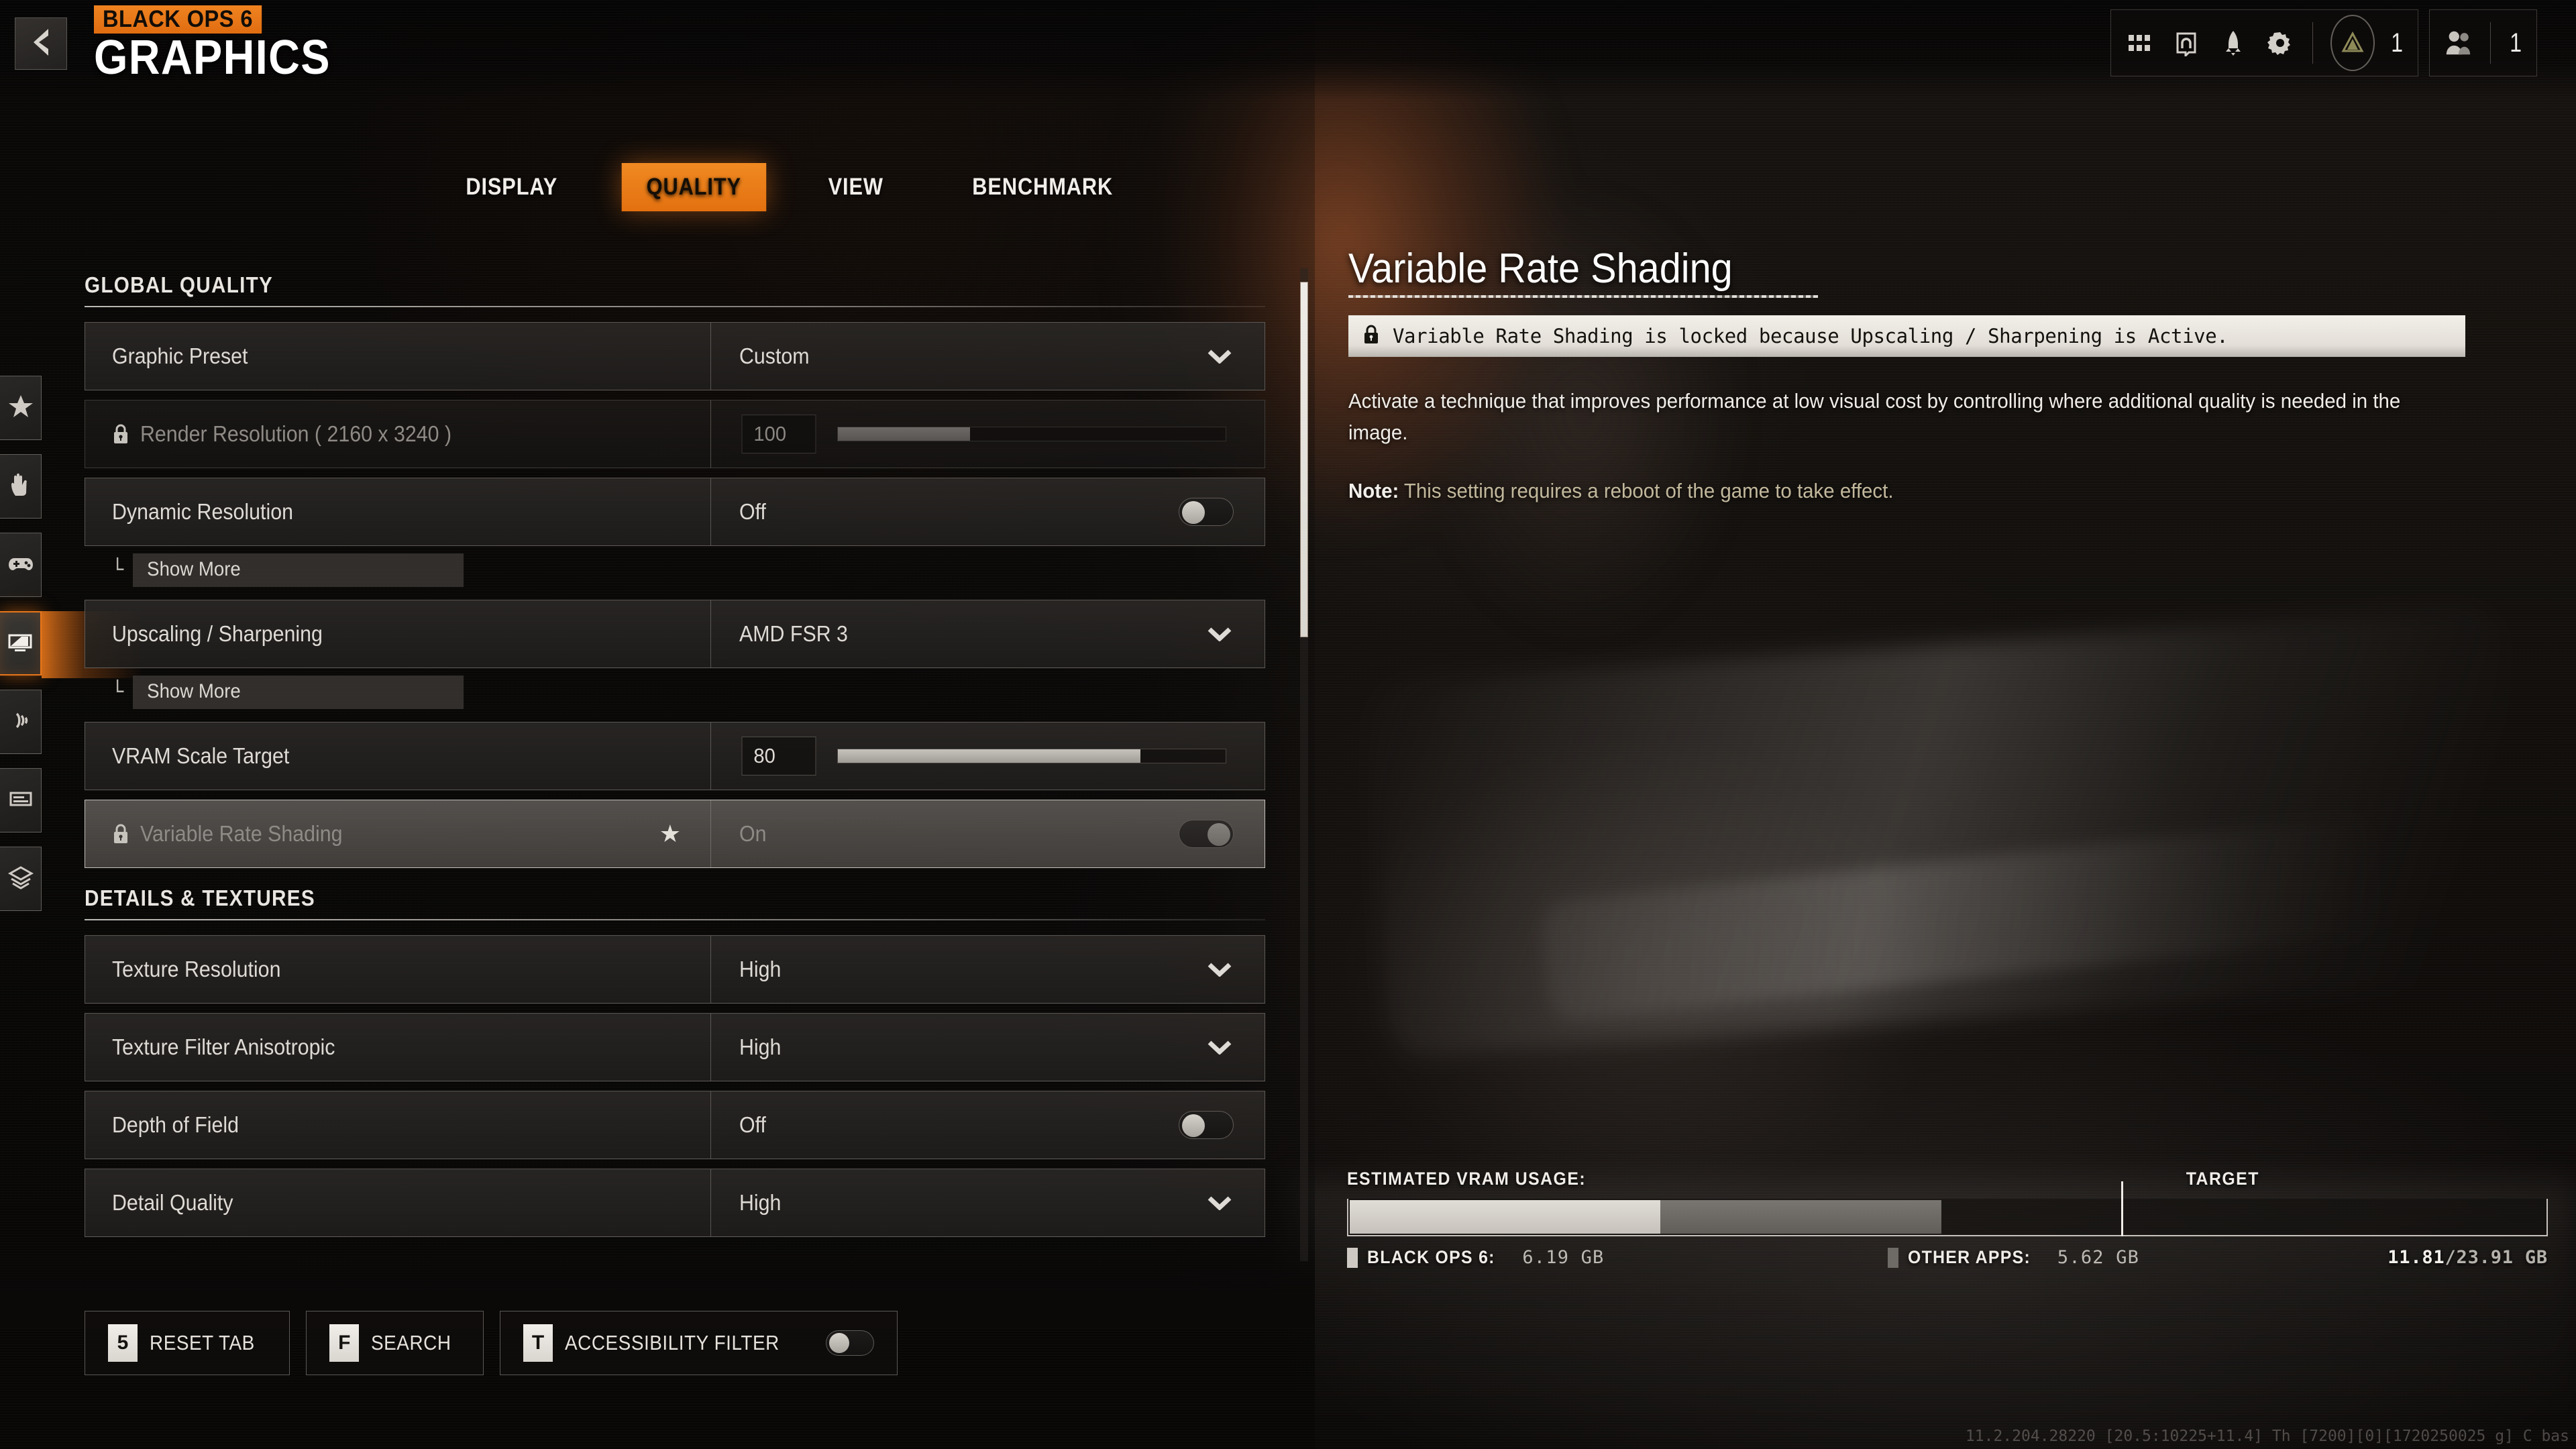 The height and width of the screenshot is (1449, 2576). I want to click on section-title-details-textures: DETAILS & TEXTURES, so click(200, 897).